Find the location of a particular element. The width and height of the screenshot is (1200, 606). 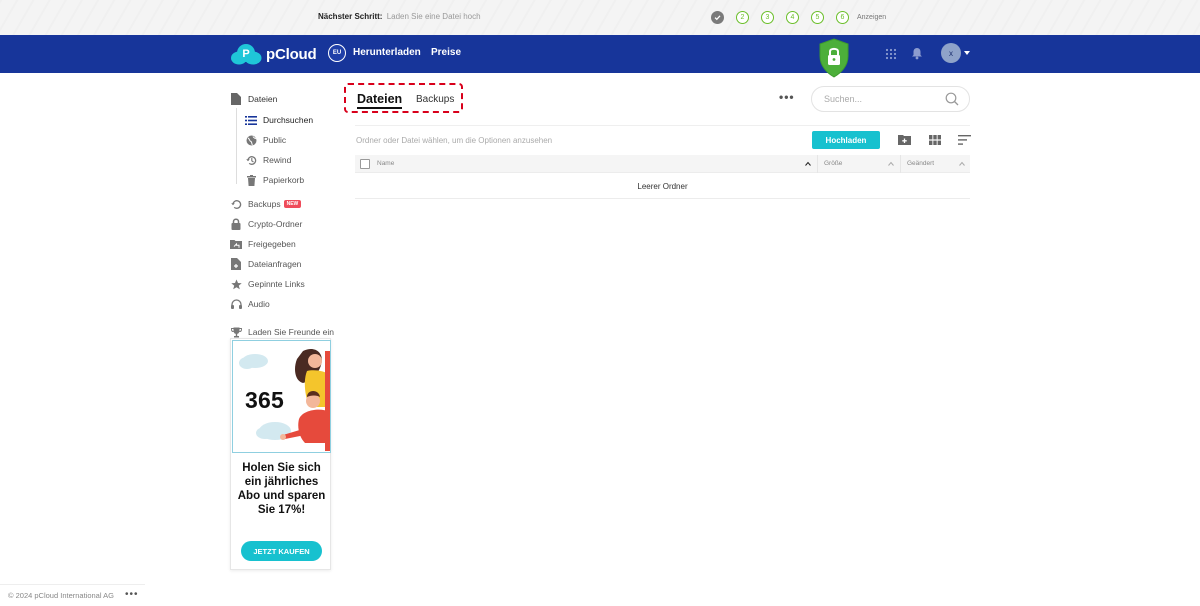

sidebar-item-label: Freigegeben is located at coordinates (272, 244).